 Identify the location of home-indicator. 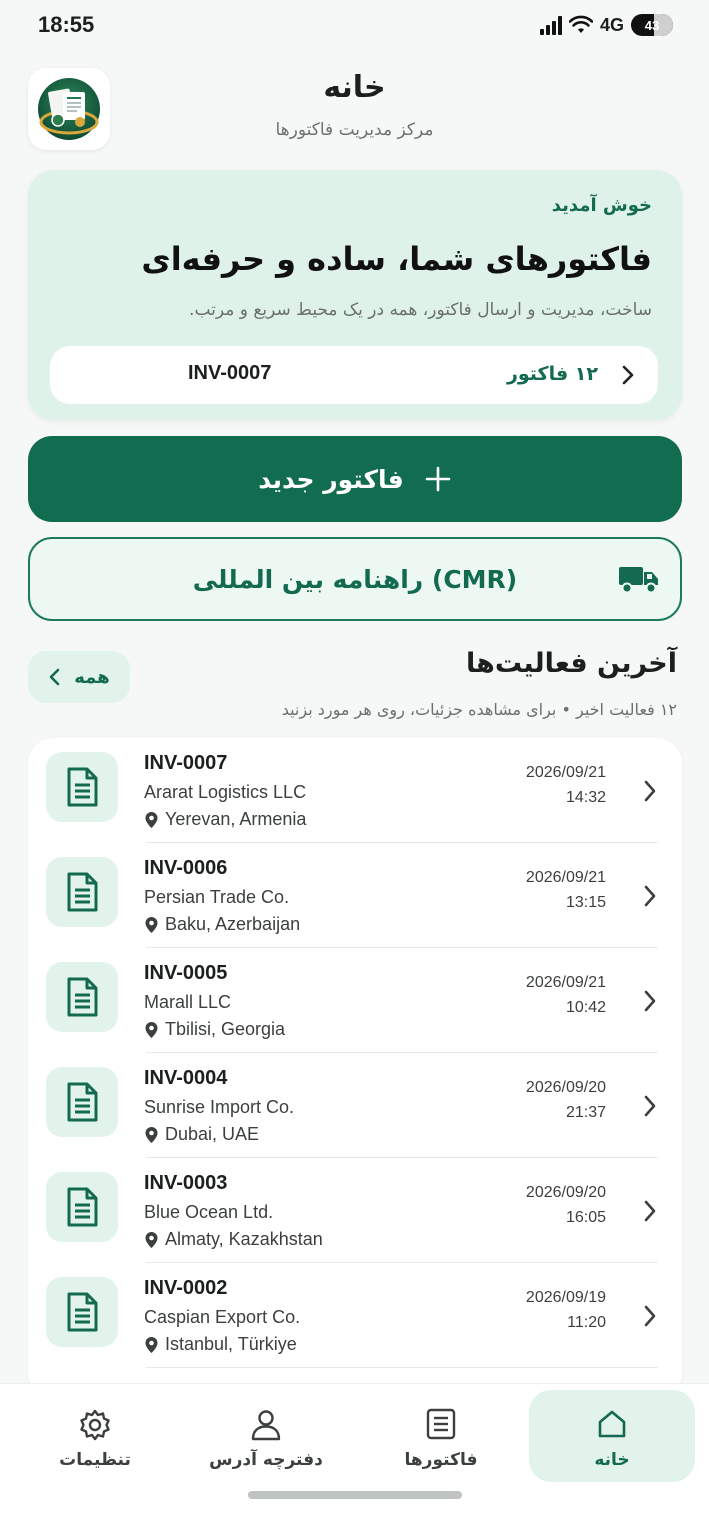
(355, 1495).